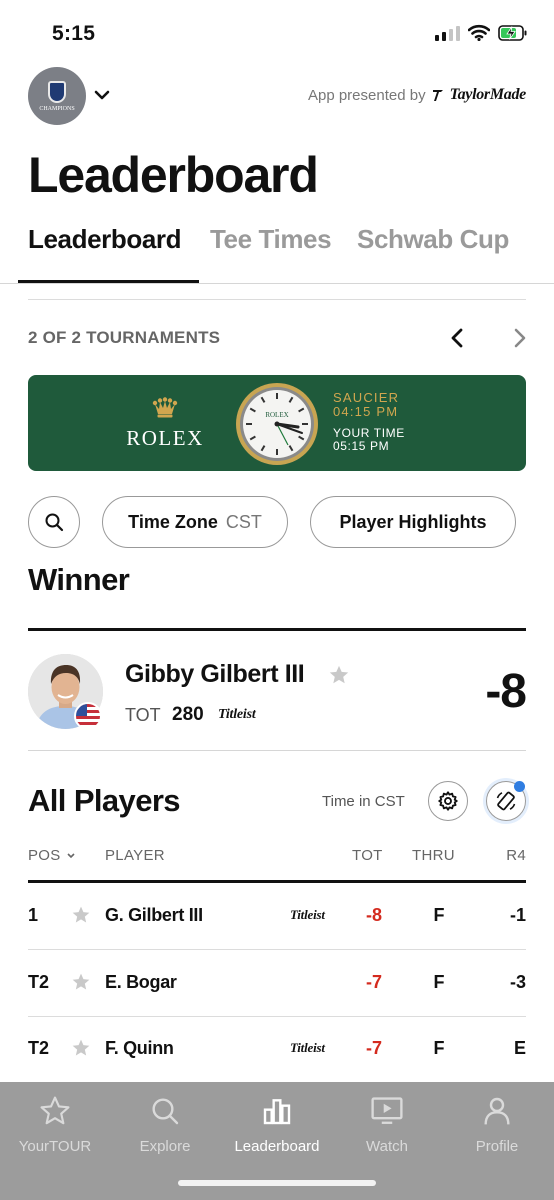 Image resolution: width=554 pixels, height=1200 pixels. Describe the element at coordinates (277, 1112) in the screenshot. I see `leaderboard-icon` at that location.